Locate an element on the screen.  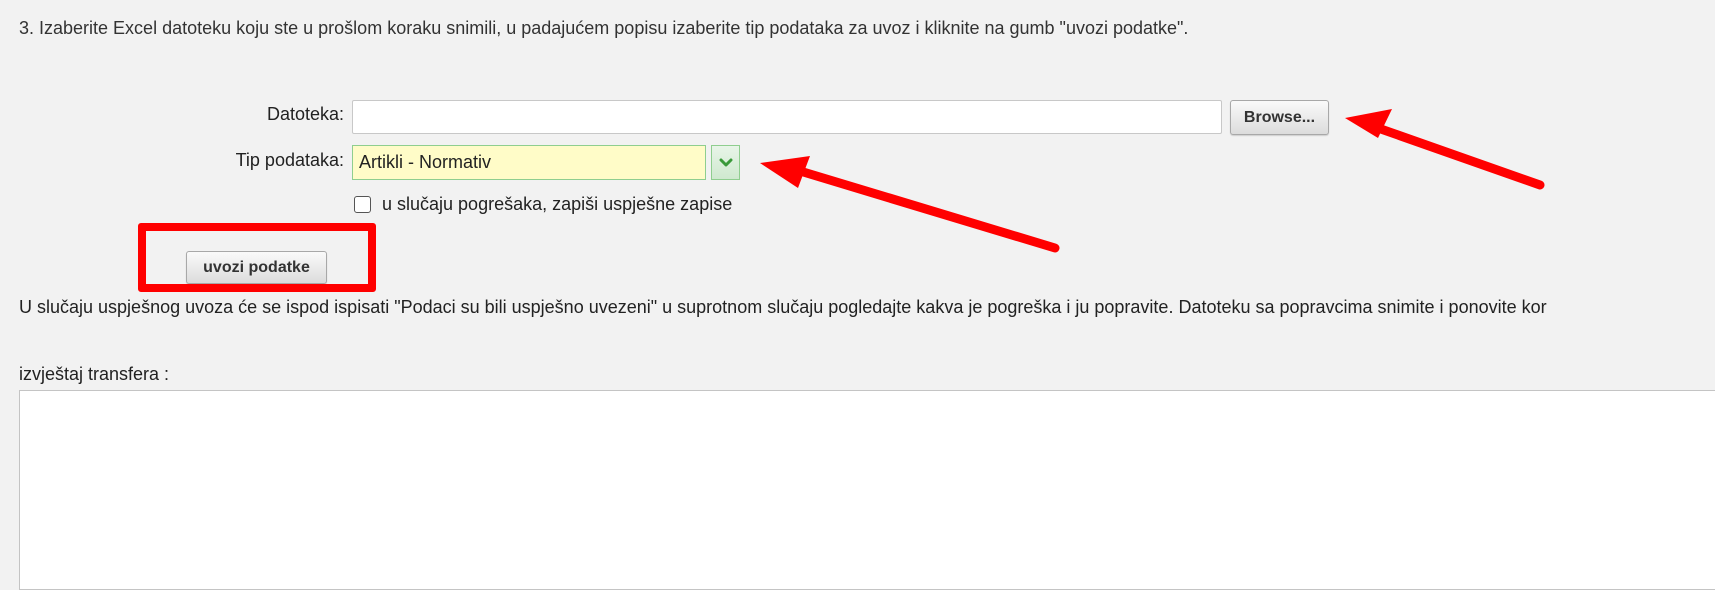
type-select: Artikli - Normativ is located at coordinates (529, 162).